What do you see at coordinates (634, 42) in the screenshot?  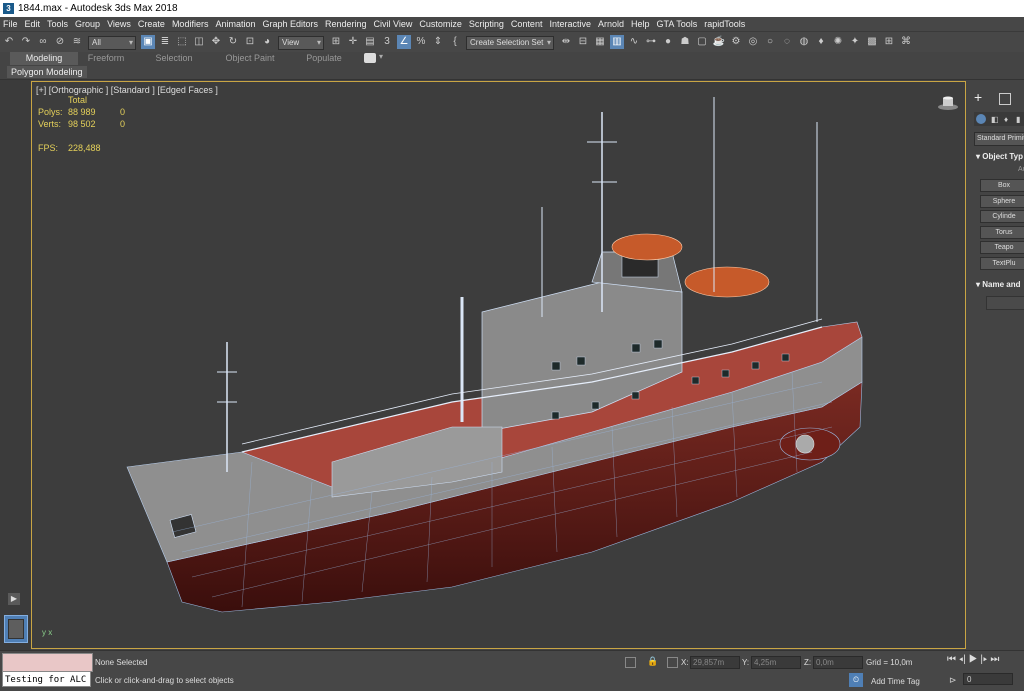 I see `curve-editor-icon: ∿` at bounding box center [634, 42].